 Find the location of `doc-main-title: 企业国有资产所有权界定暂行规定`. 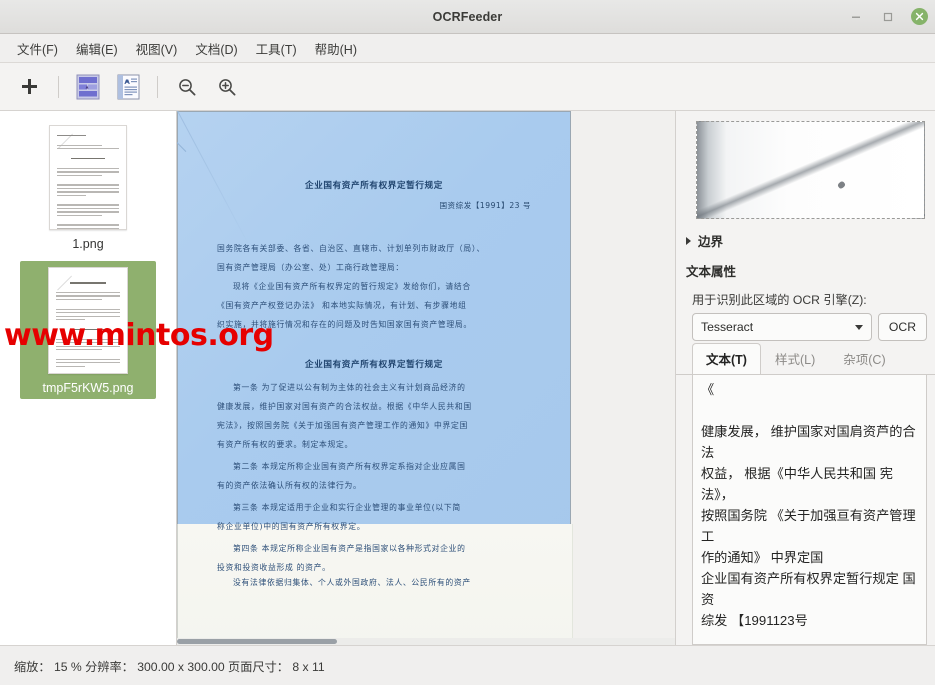

doc-main-title: 企业国有资产所有权界定暂行规定 is located at coordinates (374, 186).